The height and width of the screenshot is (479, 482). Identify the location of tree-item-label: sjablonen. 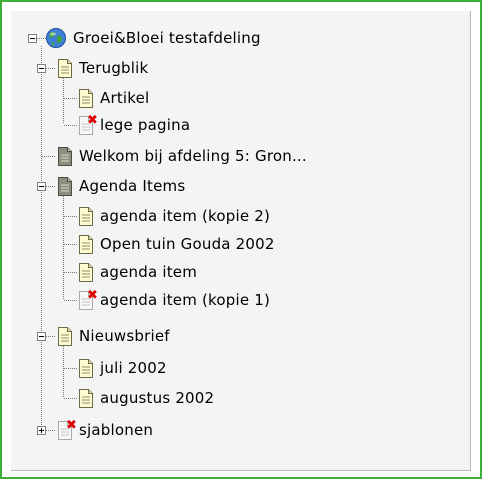
(116, 430).